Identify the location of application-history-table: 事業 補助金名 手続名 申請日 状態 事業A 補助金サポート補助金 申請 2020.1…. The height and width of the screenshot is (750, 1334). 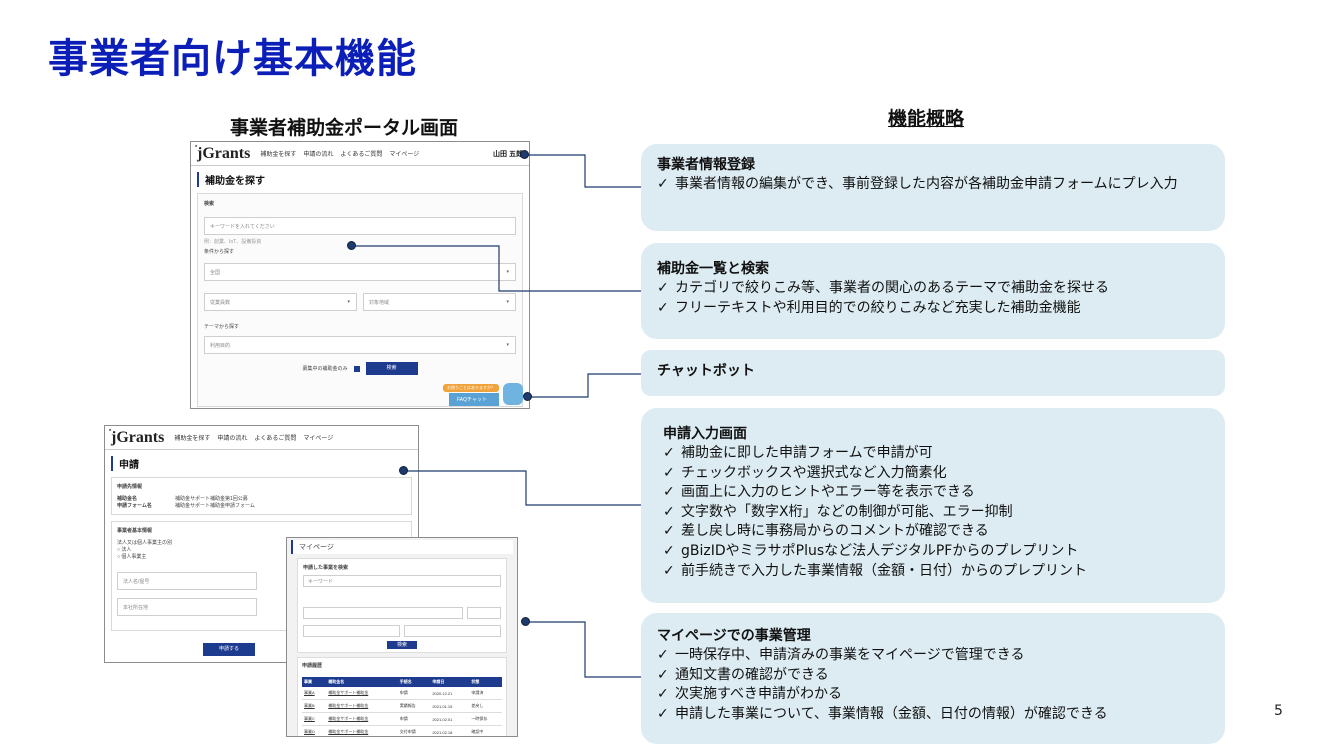
(402, 706).